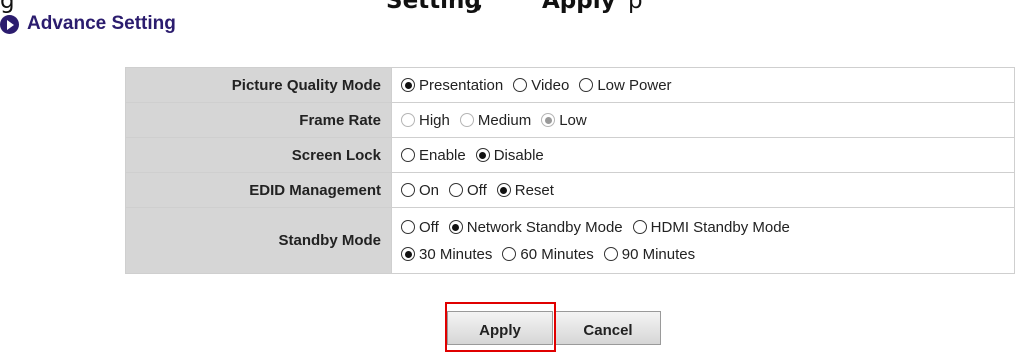 Image resolution: width=1023 pixels, height=352 pixels. I want to click on option-label: 60 Minutes, so click(557, 254).